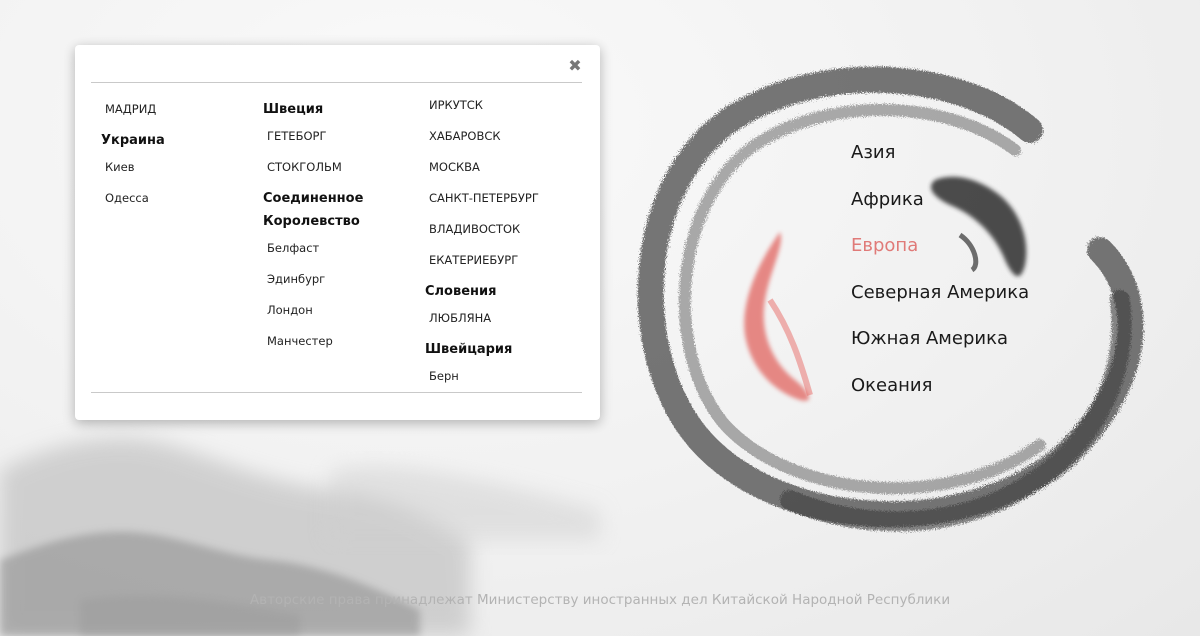 Image resolution: width=1200 pixels, height=636 pixels. I want to click on city-link: ВЛАДИВОСТОК, so click(503, 229).